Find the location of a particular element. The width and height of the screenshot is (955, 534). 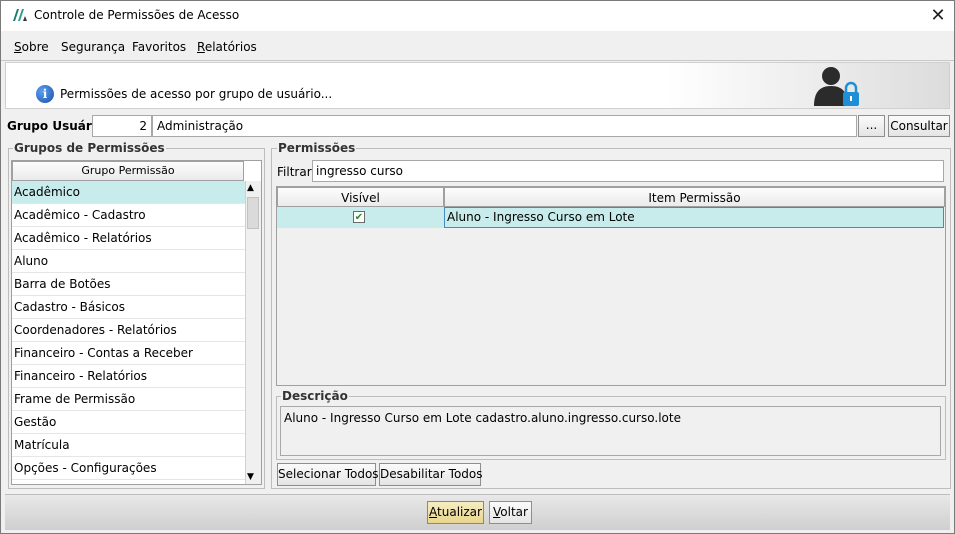

filtrar-label: Filtrar: is located at coordinates (296, 172).